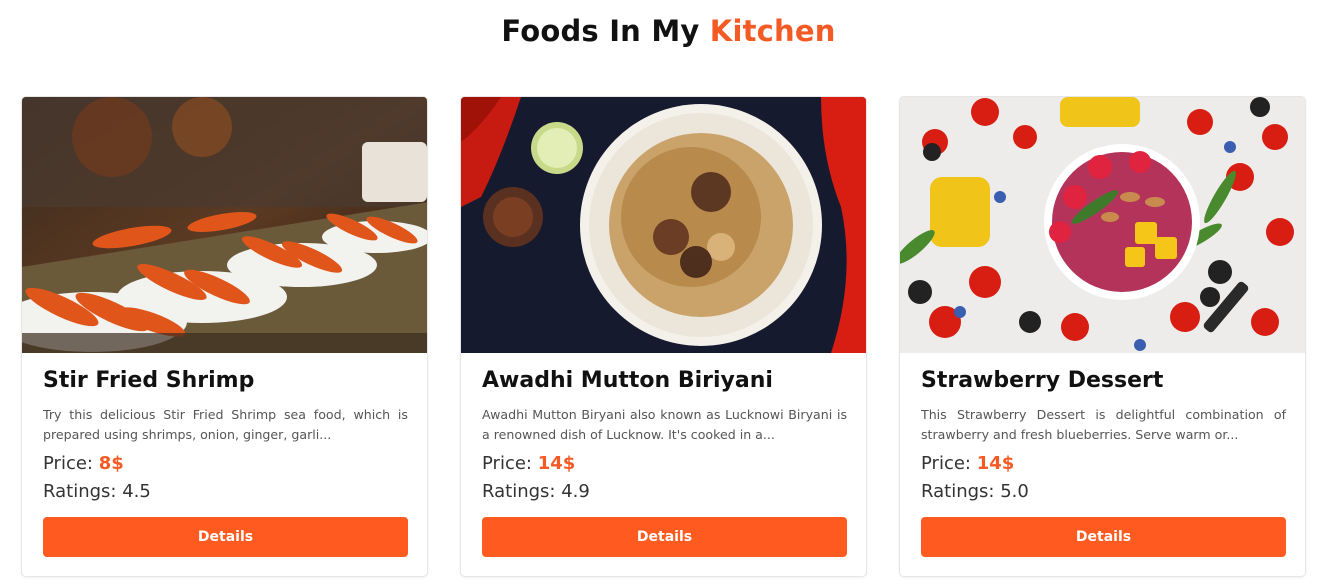 The width and height of the screenshot is (1337, 588). I want to click on biryani-food-photo, so click(663, 225).